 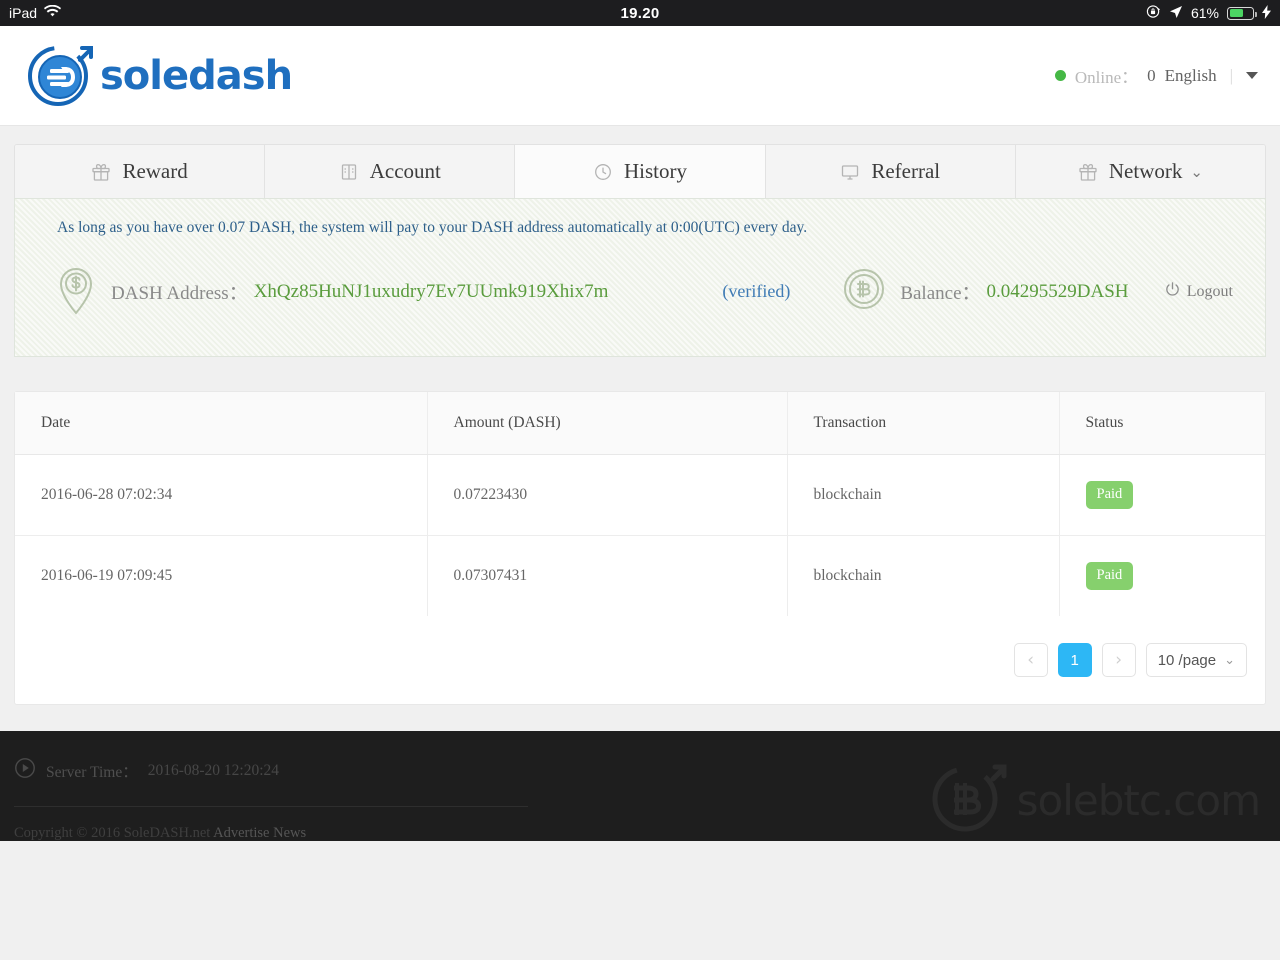 What do you see at coordinates (1057, 291) in the screenshot?
I see `balance-value: 0.04295529DASH` at bounding box center [1057, 291].